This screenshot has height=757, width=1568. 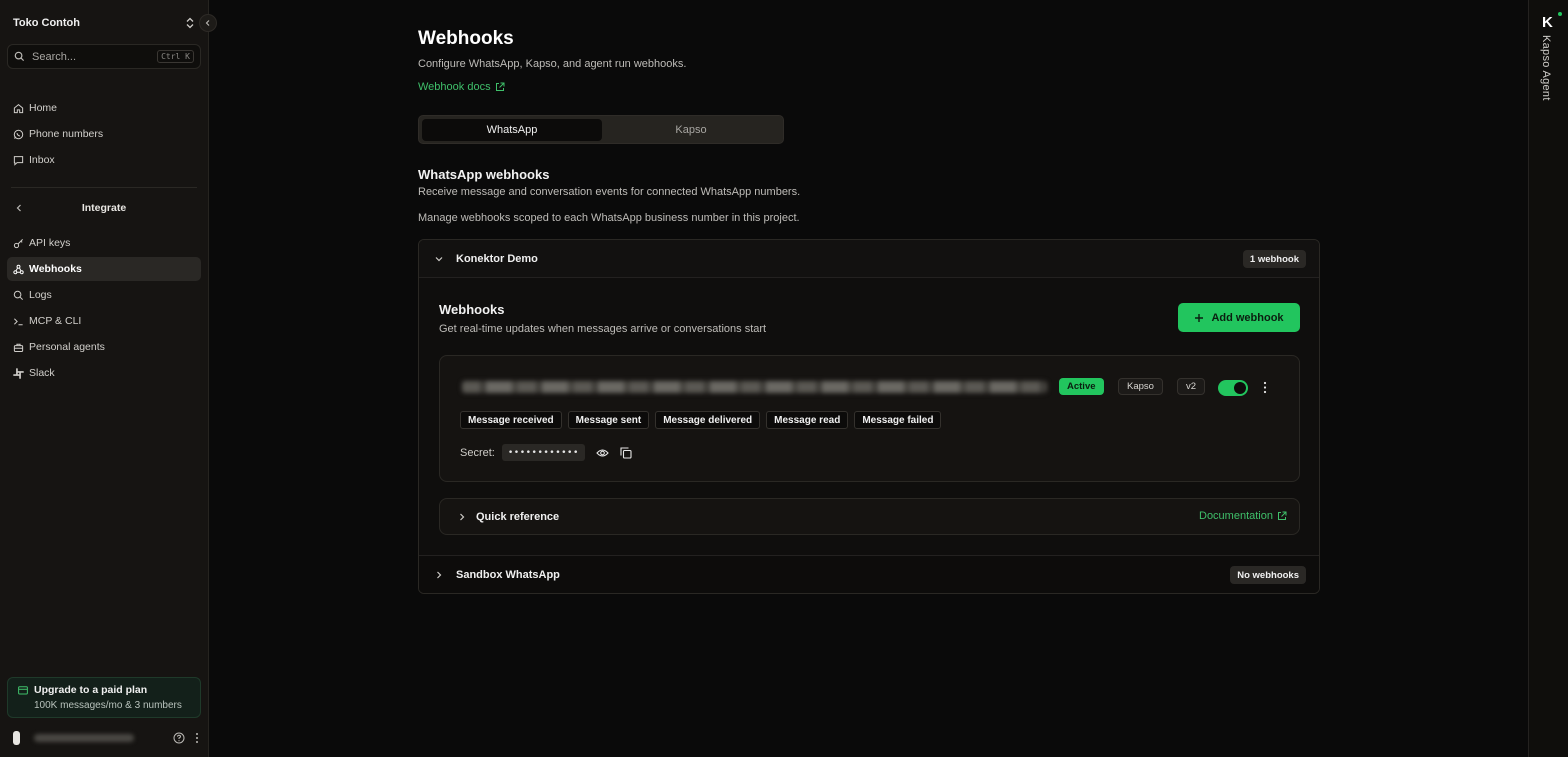 I want to click on number-name: Konektor Demo, so click(x=497, y=258).